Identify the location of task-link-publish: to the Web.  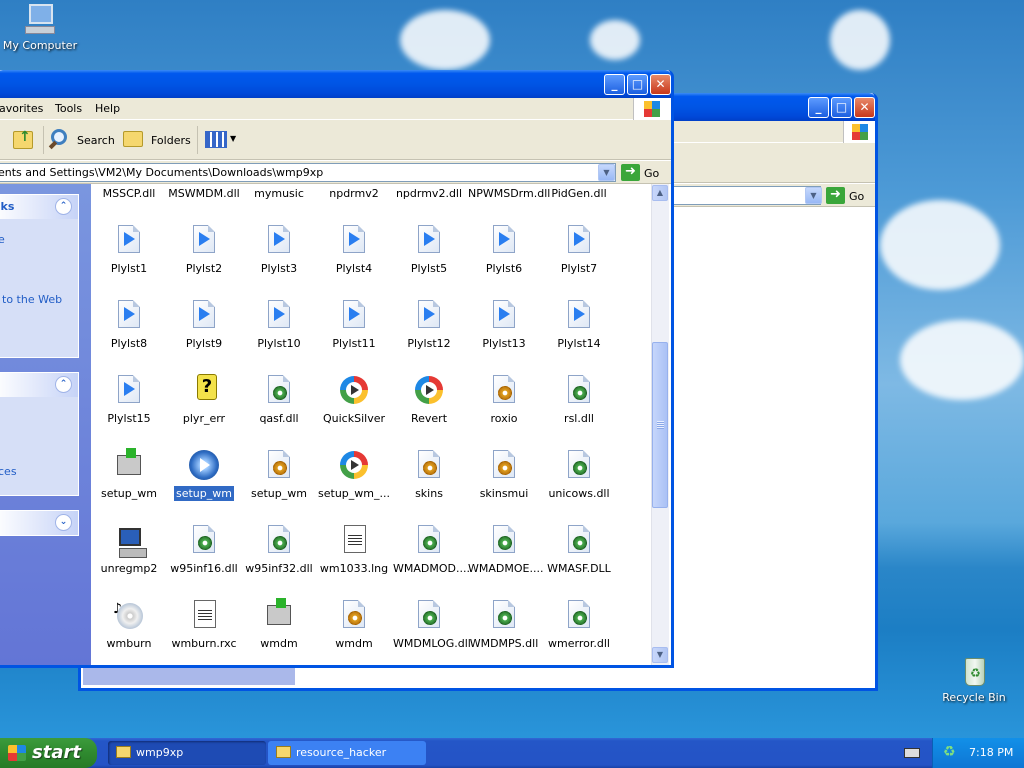
(32, 299).